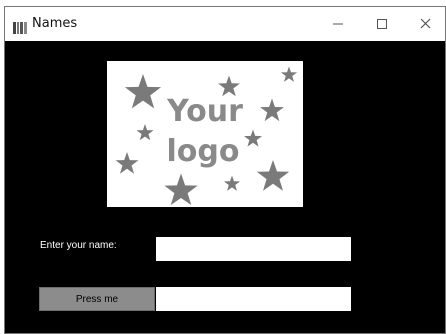 This screenshot has height=334, width=446. Describe the element at coordinates (203, 151) in the screenshot. I see `logo-text-line2: logo` at that location.